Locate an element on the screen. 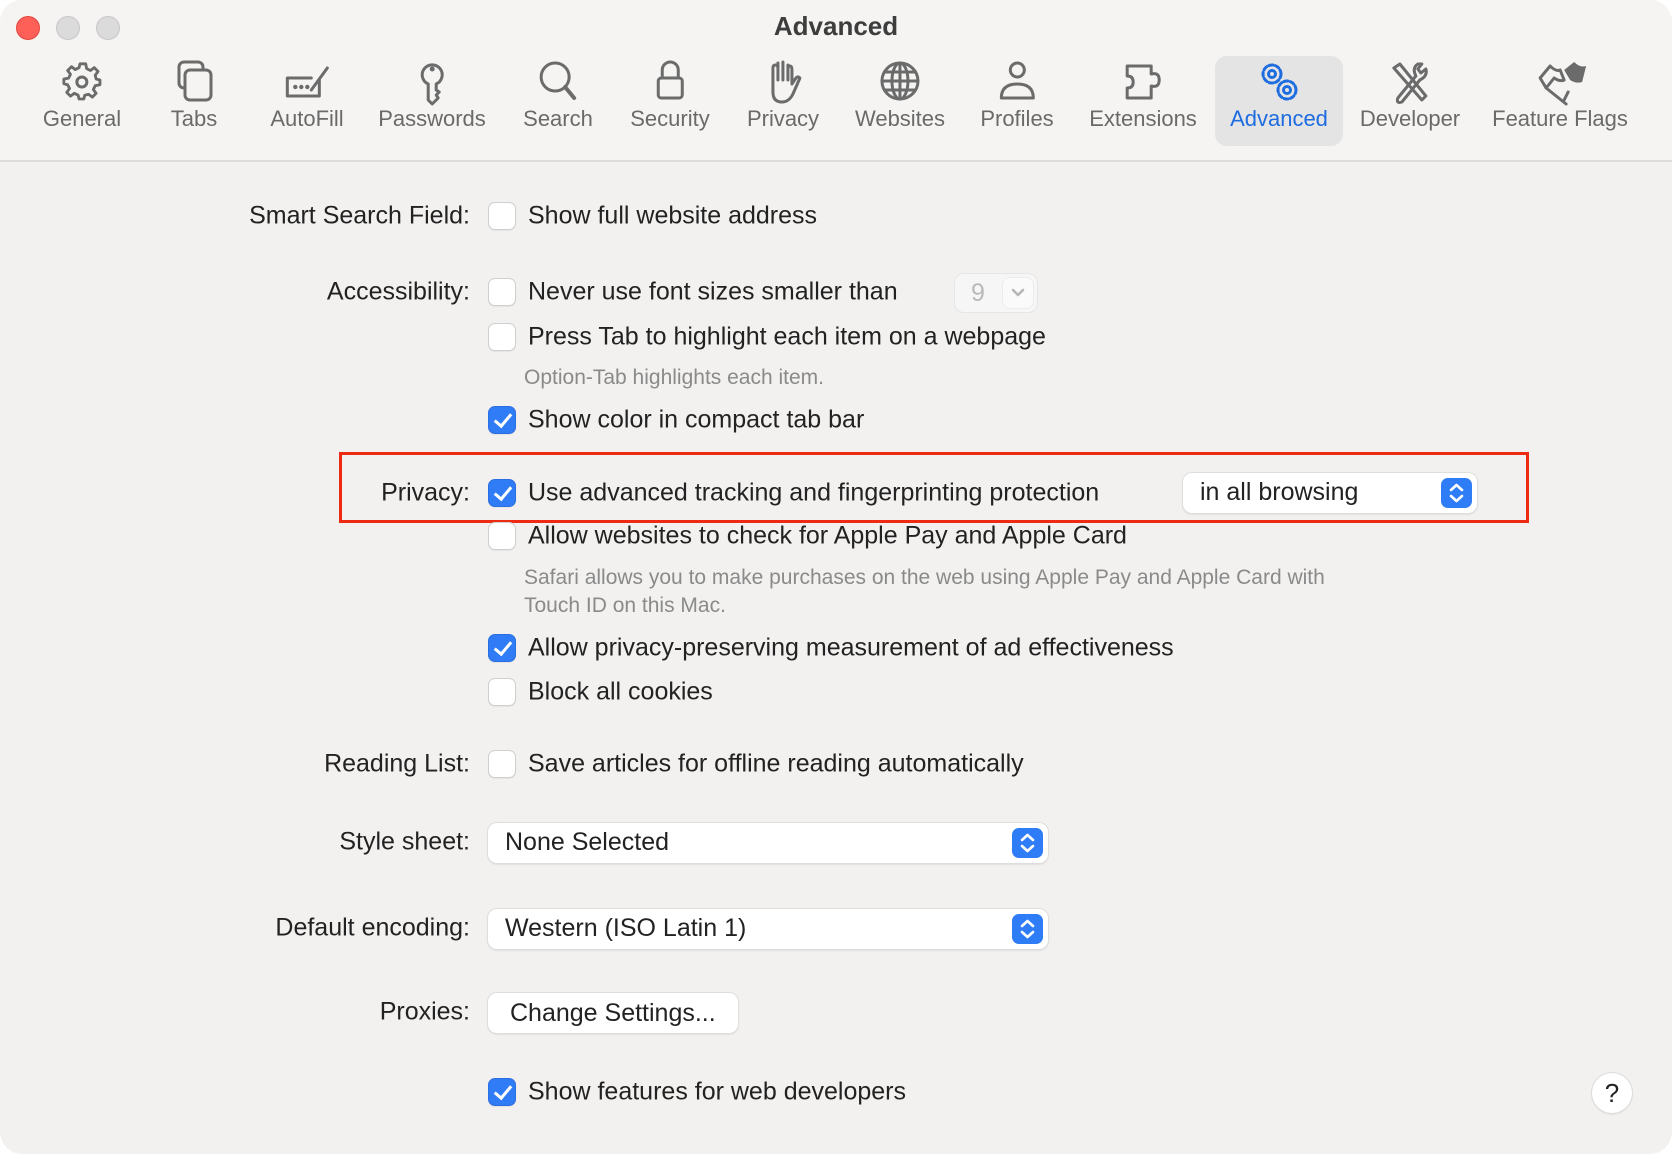 This screenshot has height=1154, width=1672. style-sheet-label: Style sheet: is located at coordinates (404, 841).